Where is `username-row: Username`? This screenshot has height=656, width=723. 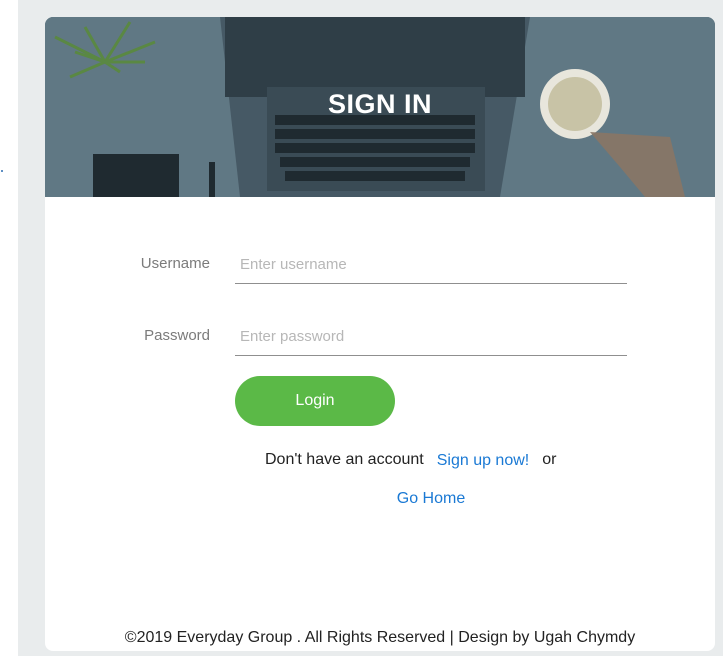
username-row: Username is located at coordinates (380, 271).